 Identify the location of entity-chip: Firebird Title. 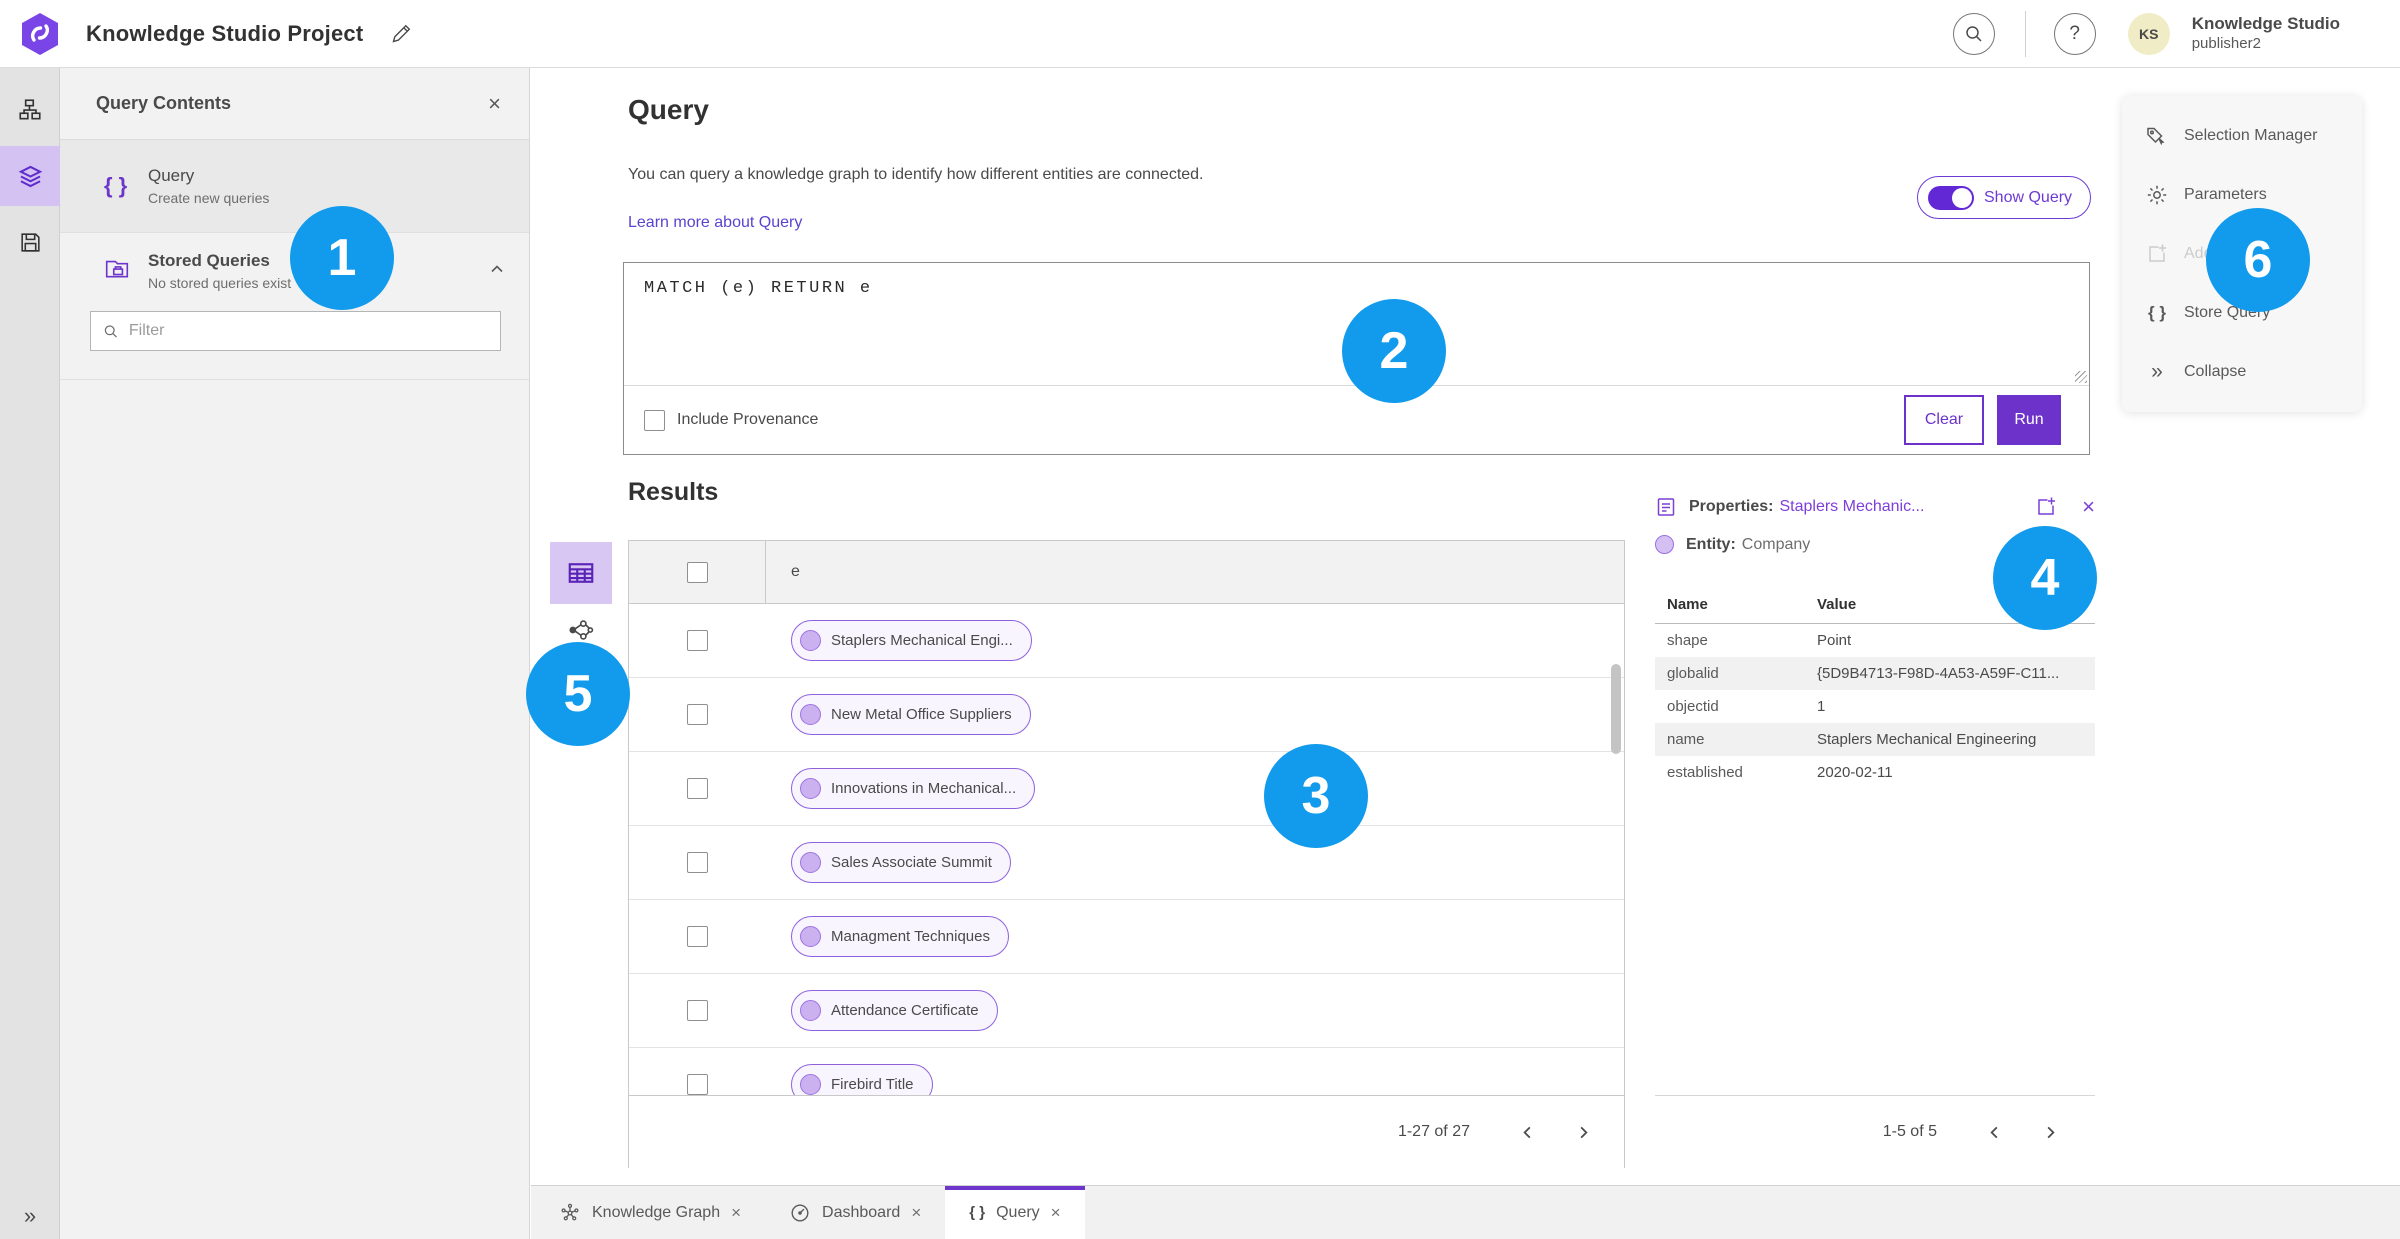
(862, 1079).